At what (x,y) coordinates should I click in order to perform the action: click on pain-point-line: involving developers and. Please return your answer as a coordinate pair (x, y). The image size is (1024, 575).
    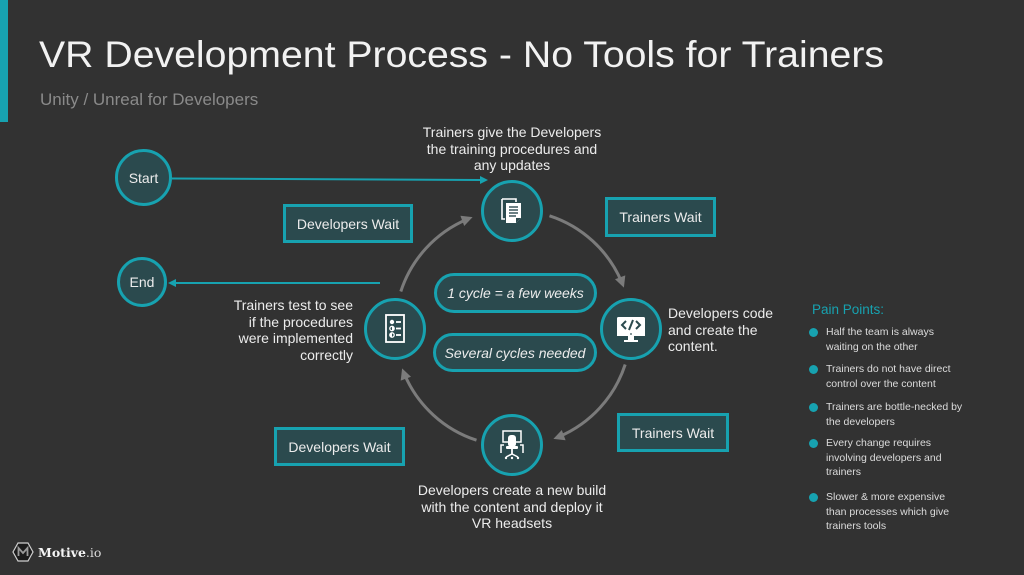
    Looking at the image, I should click on (884, 457).